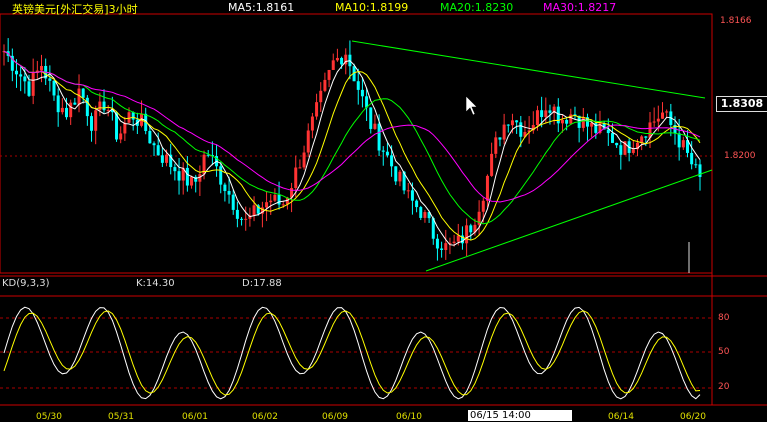 This screenshot has height=422, width=767. What do you see at coordinates (477, 7) in the screenshot?
I see `ma20-label: MA20:1.8230` at bounding box center [477, 7].